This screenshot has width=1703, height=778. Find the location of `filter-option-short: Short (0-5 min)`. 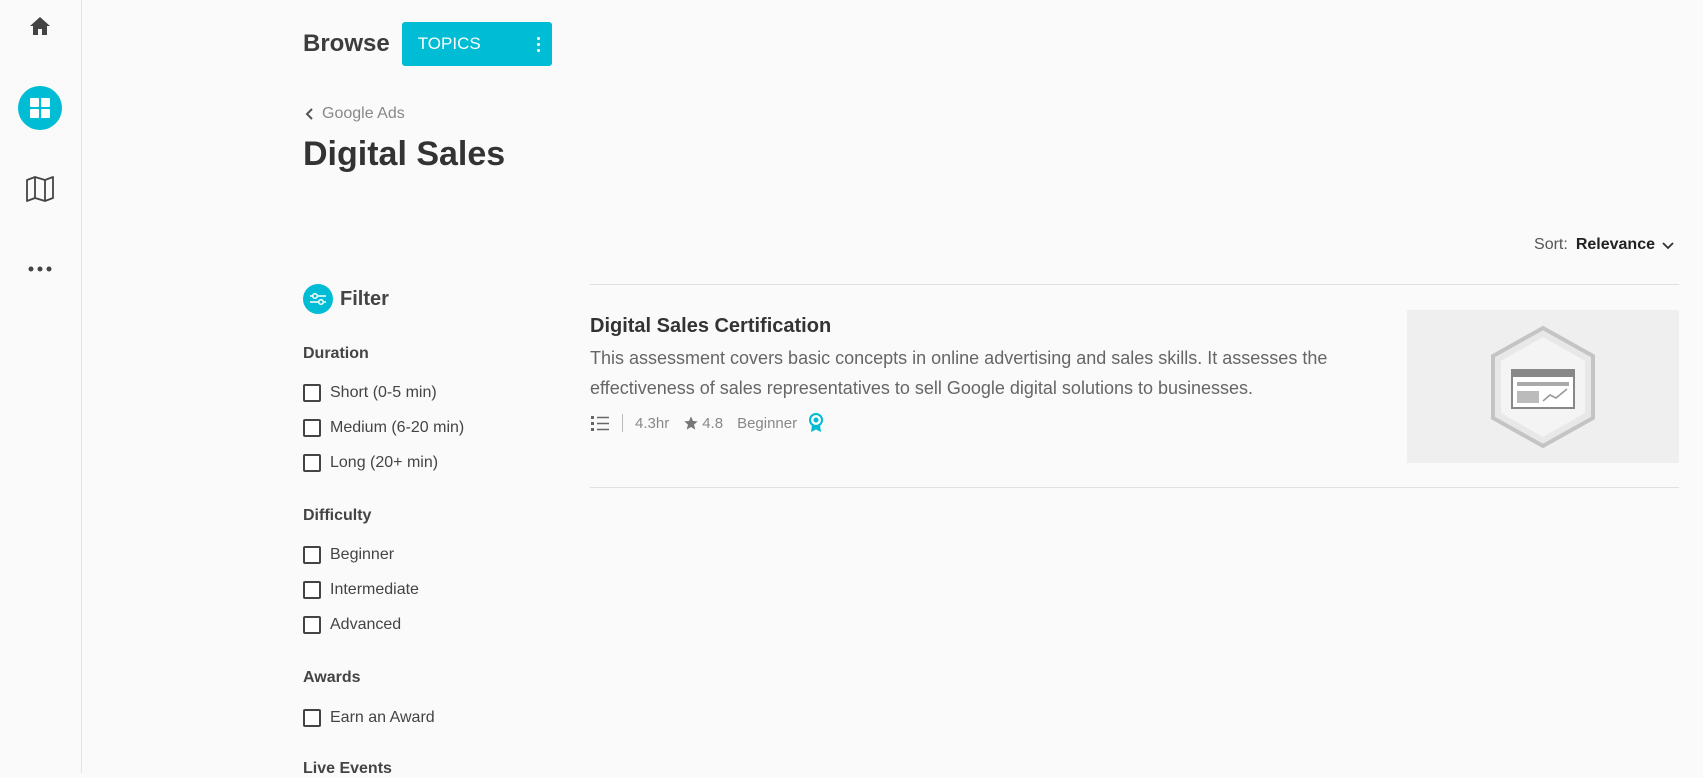

filter-option-short: Short (0-5 min) is located at coordinates (370, 393).